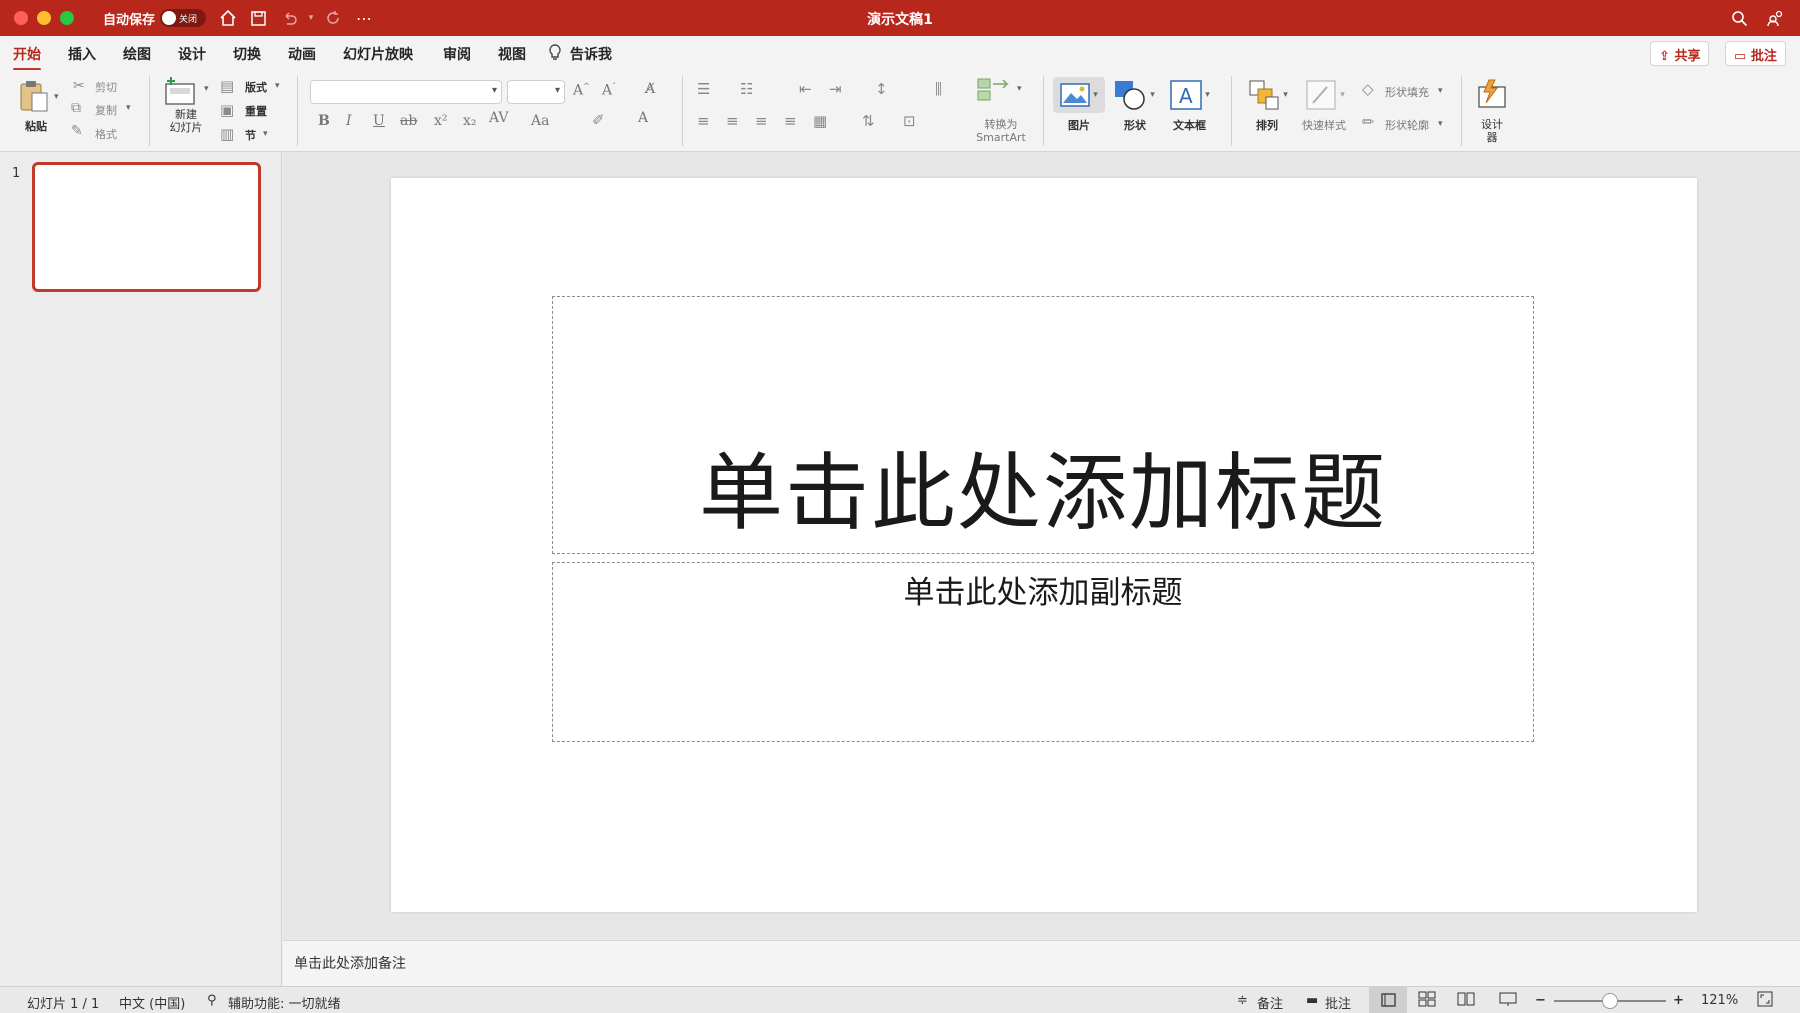 This screenshot has width=1800, height=1013. What do you see at coordinates (1186, 96) in the screenshot?
I see `svg-text: A` at bounding box center [1186, 96].